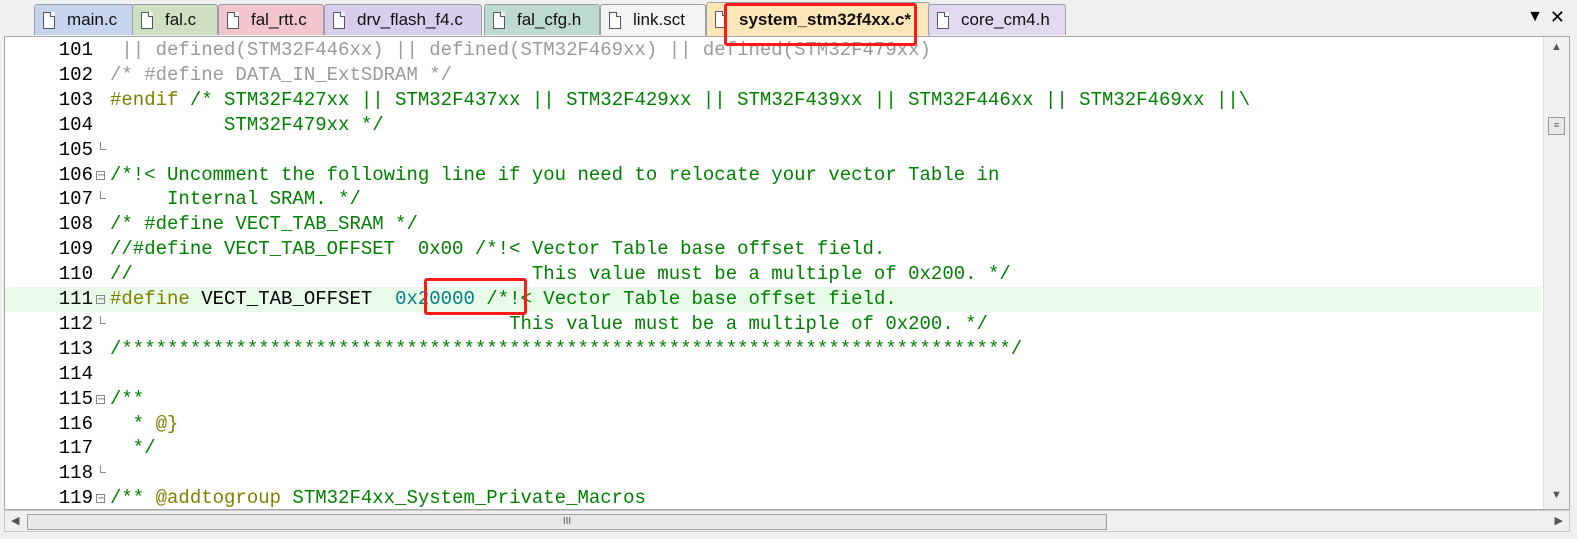  I want to click on code-text: * @}, so click(144, 424).